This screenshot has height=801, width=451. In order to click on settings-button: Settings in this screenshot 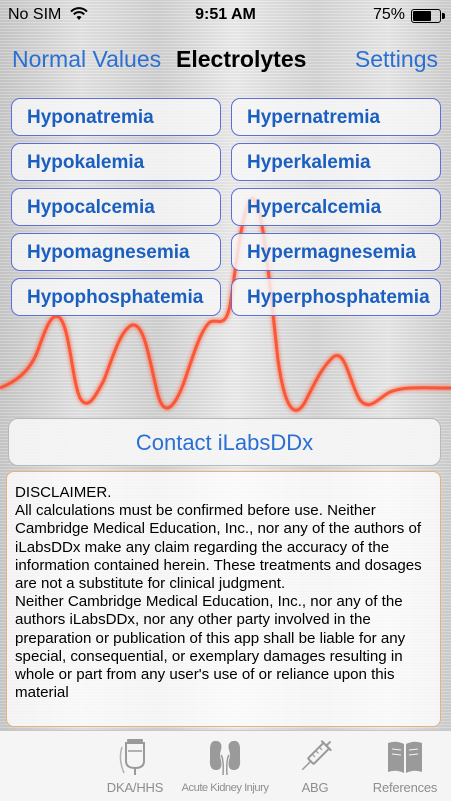, I will do `click(396, 59)`.